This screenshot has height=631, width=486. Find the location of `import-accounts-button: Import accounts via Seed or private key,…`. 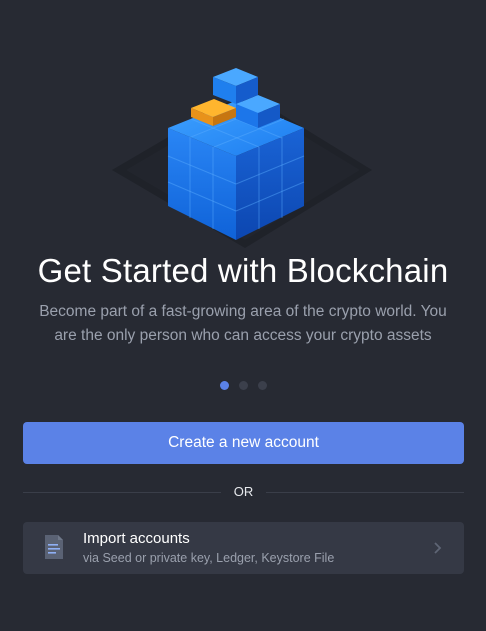

import-accounts-button: Import accounts via Seed or private key,… is located at coordinates (243, 548).